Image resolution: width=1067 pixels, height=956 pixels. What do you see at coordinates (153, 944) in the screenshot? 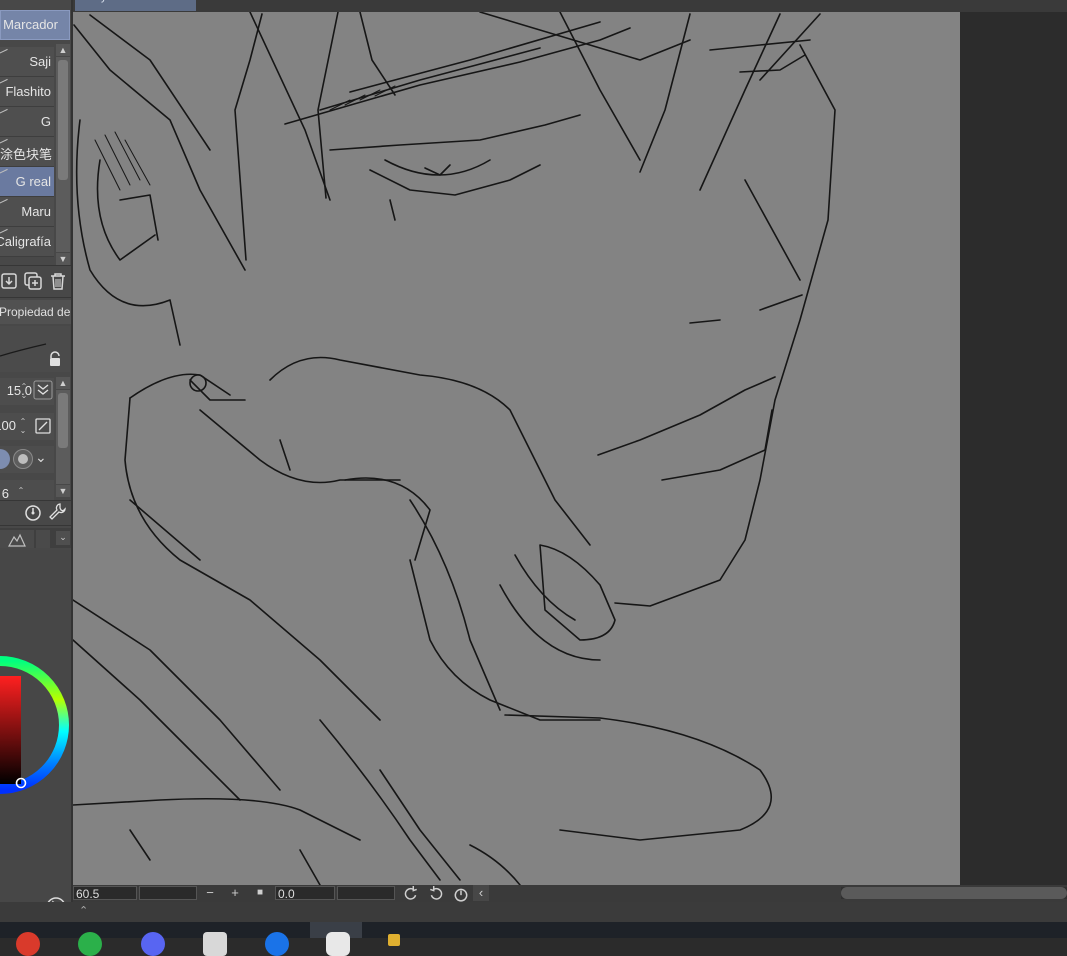
I see `discord-icon` at bounding box center [153, 944].